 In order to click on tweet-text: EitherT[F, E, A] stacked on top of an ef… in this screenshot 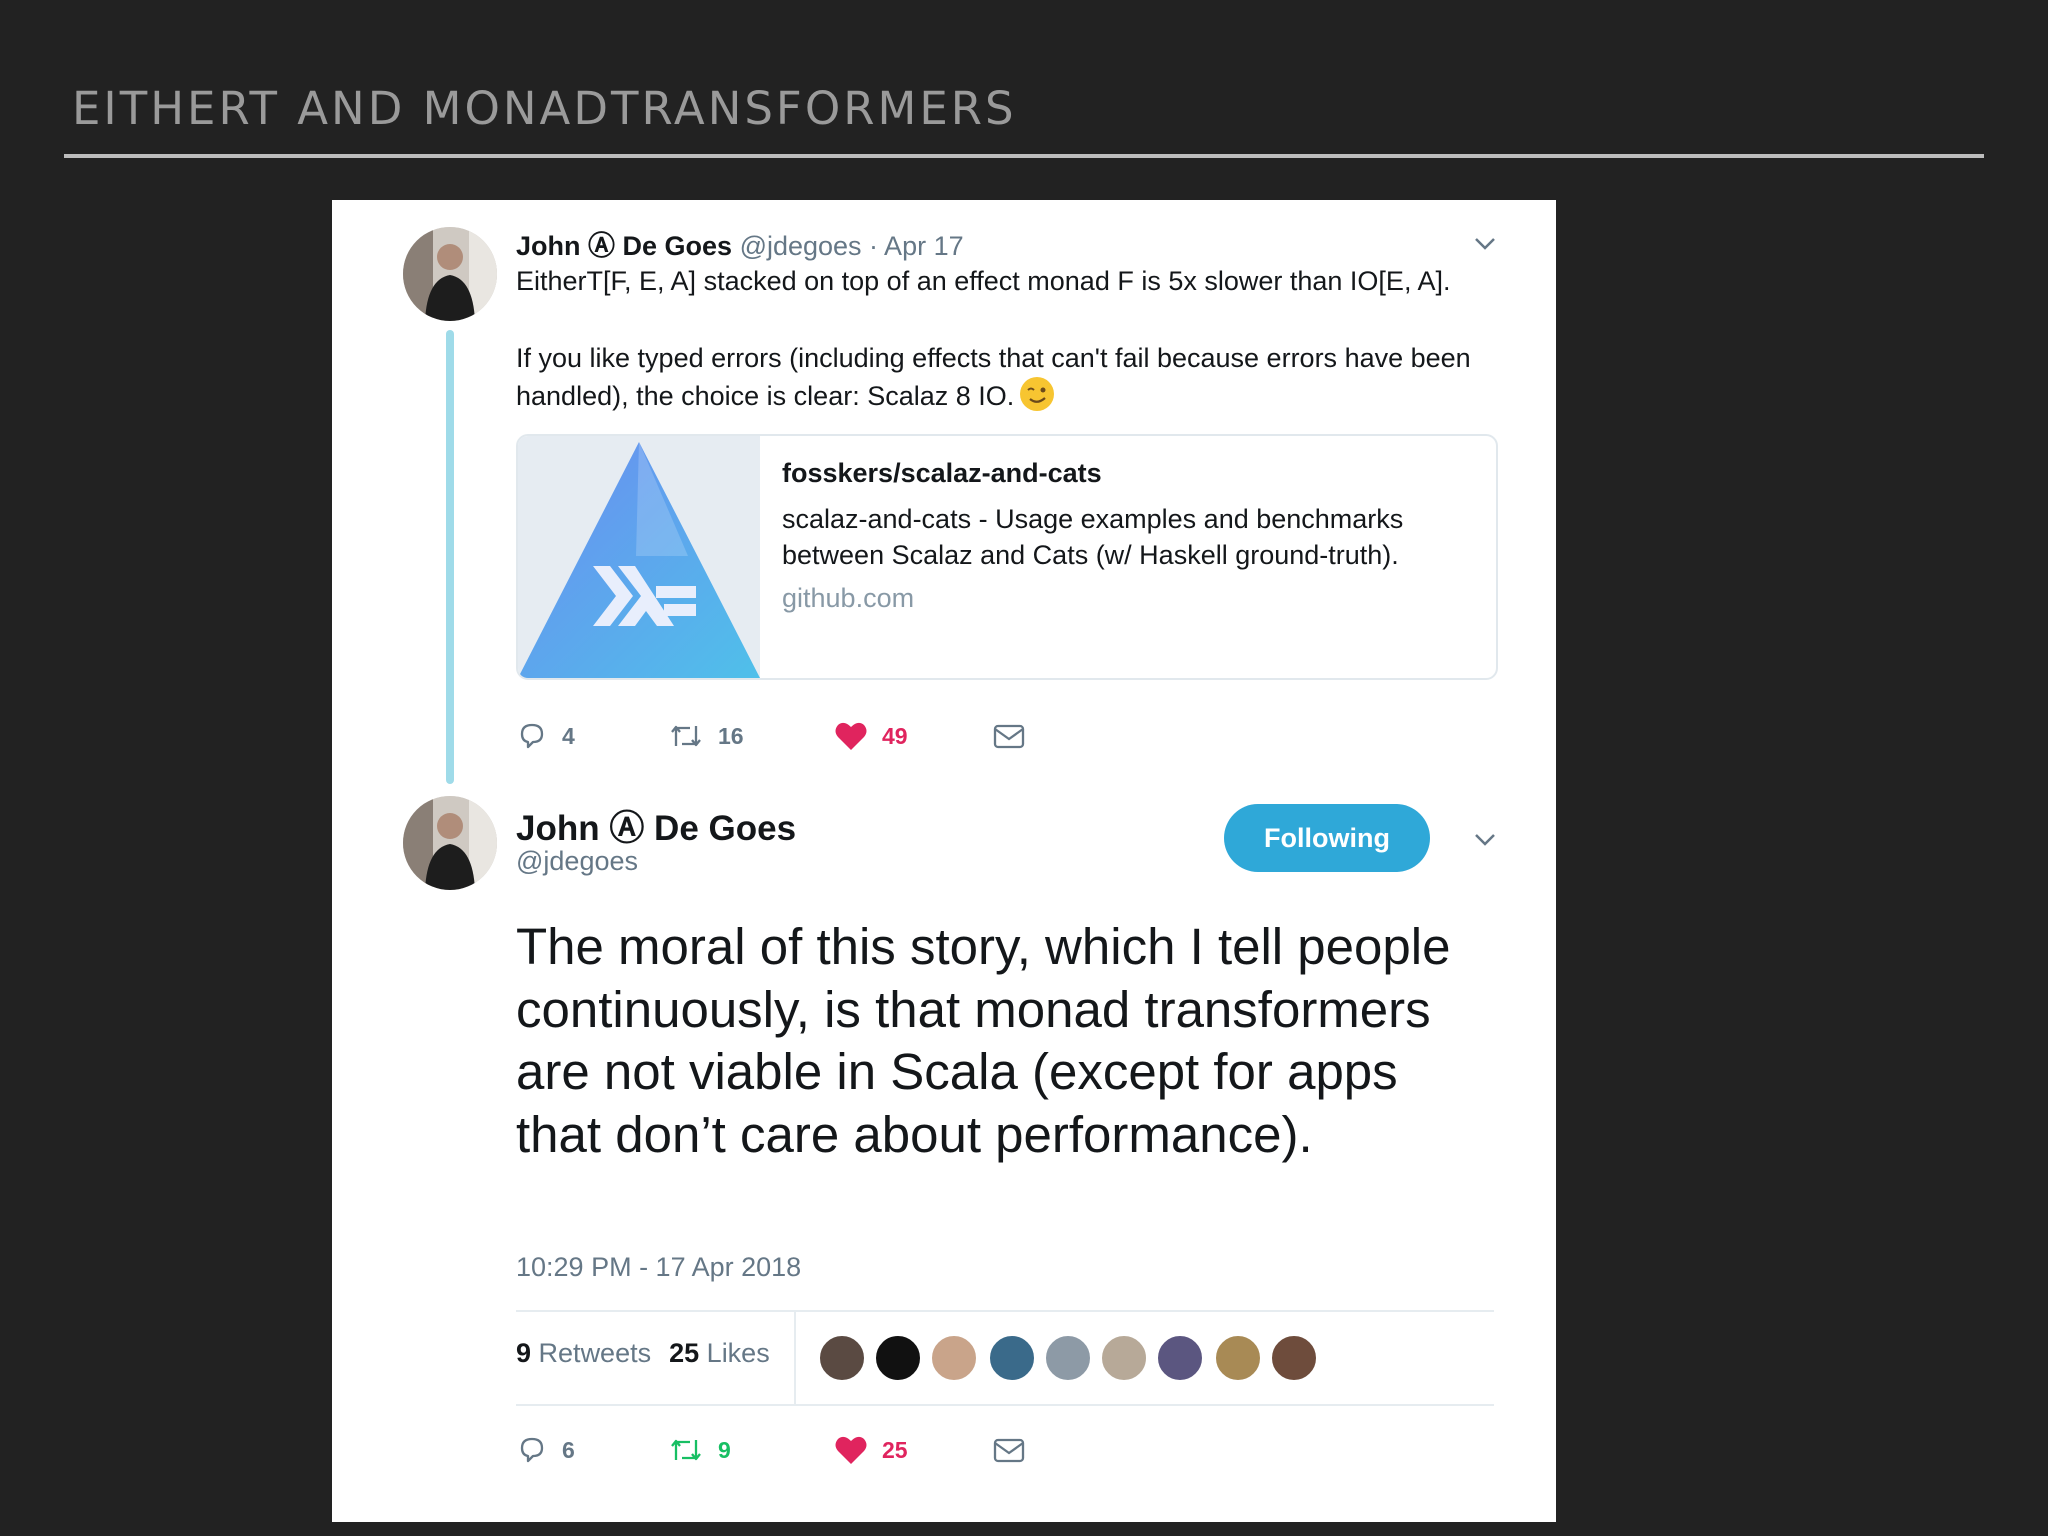, I will do `click(1016, 339)`.